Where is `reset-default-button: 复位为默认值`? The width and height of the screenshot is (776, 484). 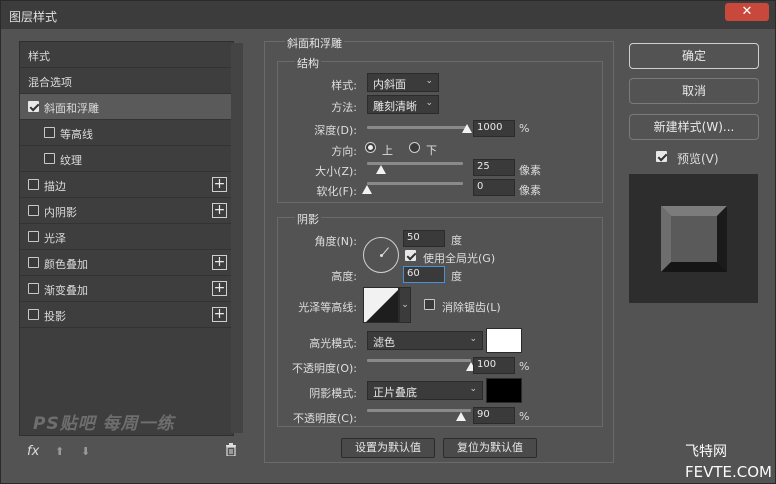 reset-default-button: 复位为默认值 is located at coordinates (490, 448).